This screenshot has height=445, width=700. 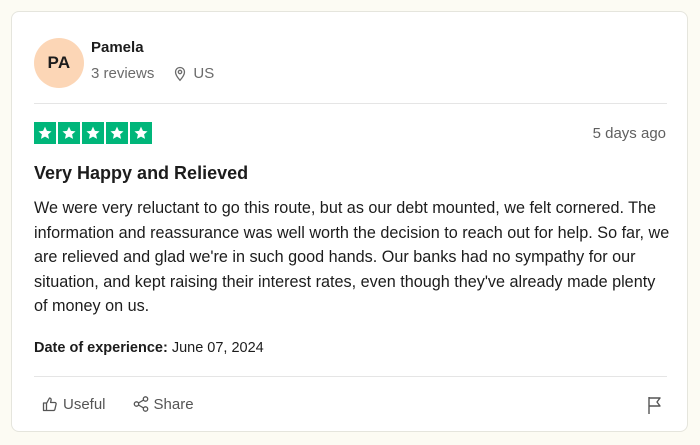 I want to click on location-label: US, so click(x=204, y=73).